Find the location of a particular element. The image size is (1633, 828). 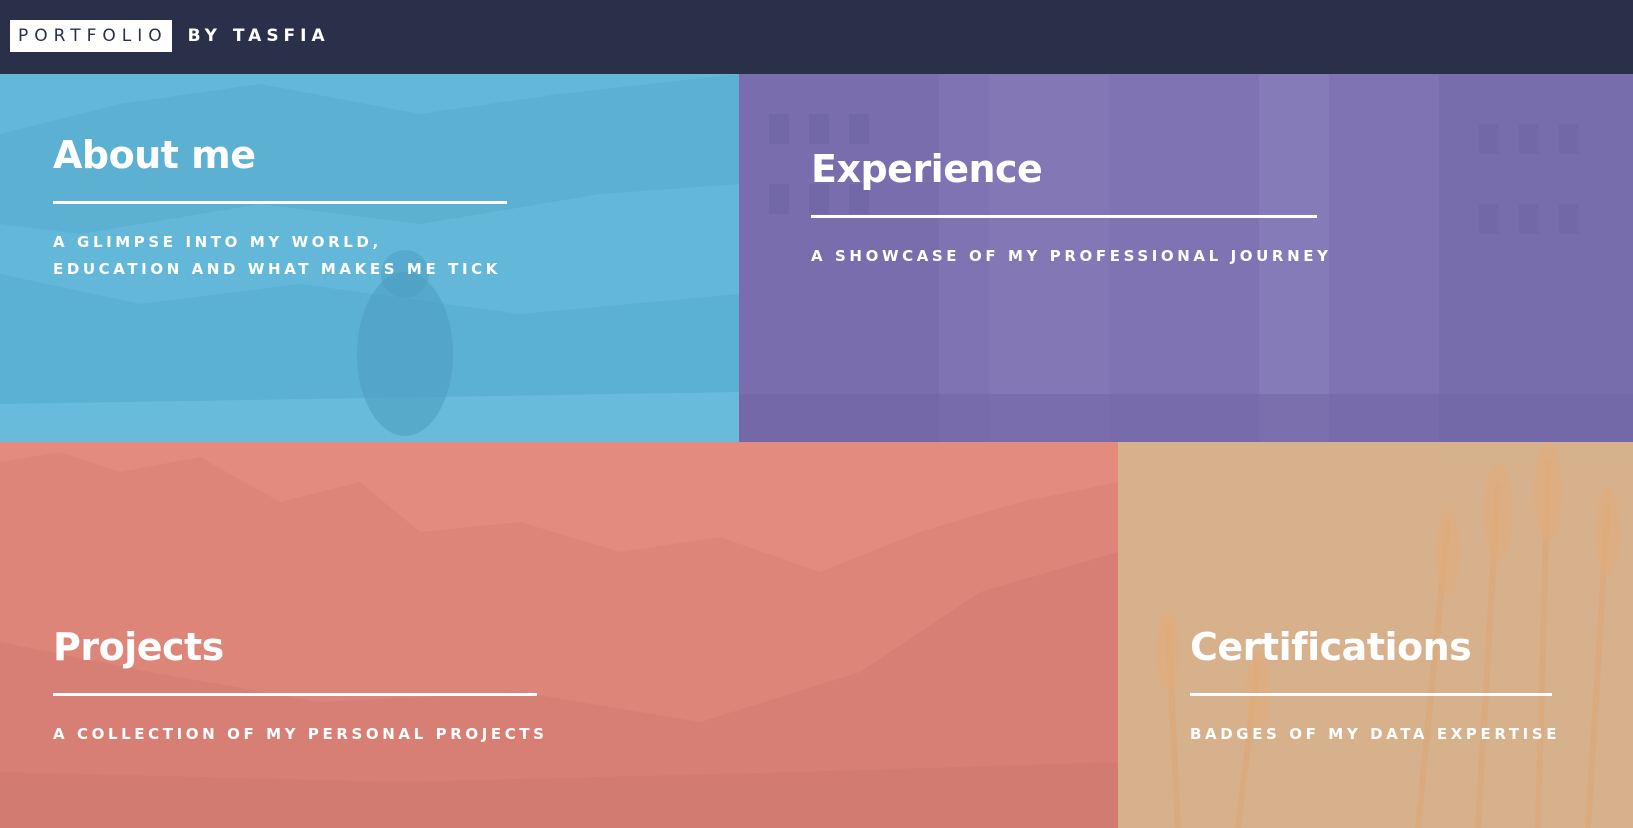

certifications-title: Certifications is located at coordinates (1331, 647).